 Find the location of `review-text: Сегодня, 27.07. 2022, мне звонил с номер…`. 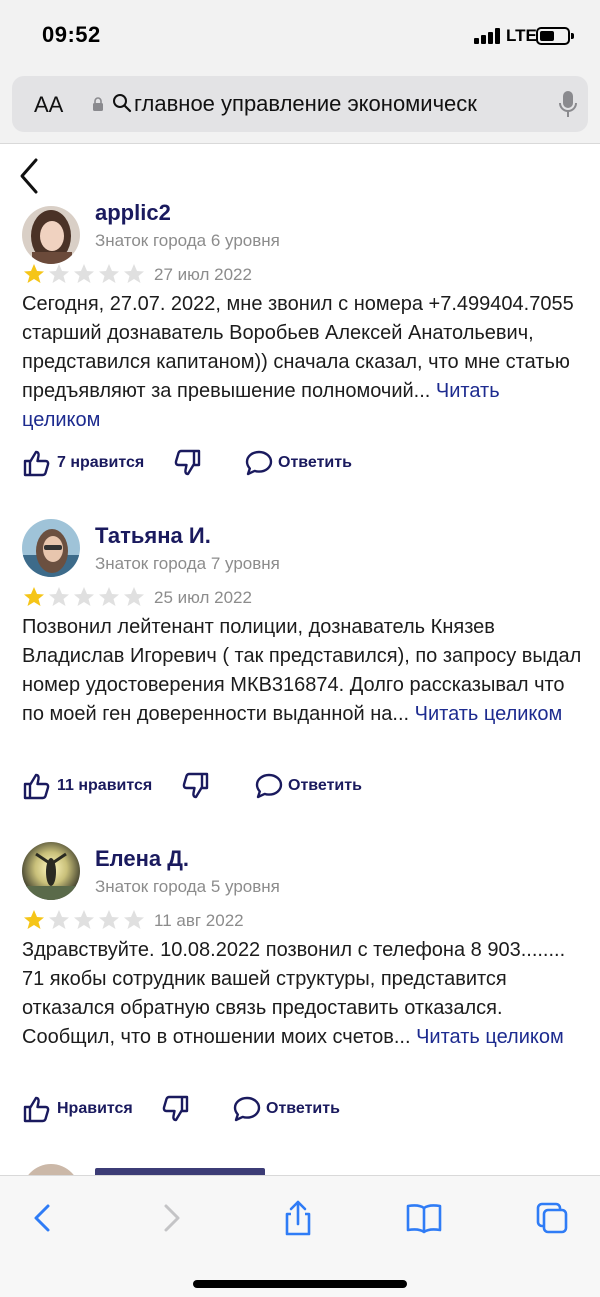

review-text: Сегодня, 27.07. 2022, мне звонил с номер… is located at coordinates (302, 362).